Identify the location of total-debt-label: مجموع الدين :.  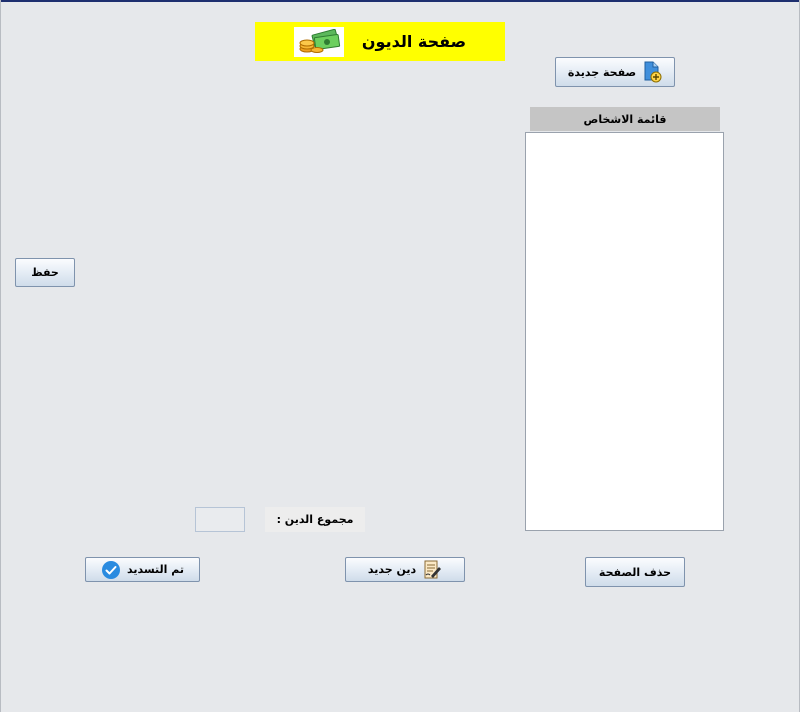
(315, 519).